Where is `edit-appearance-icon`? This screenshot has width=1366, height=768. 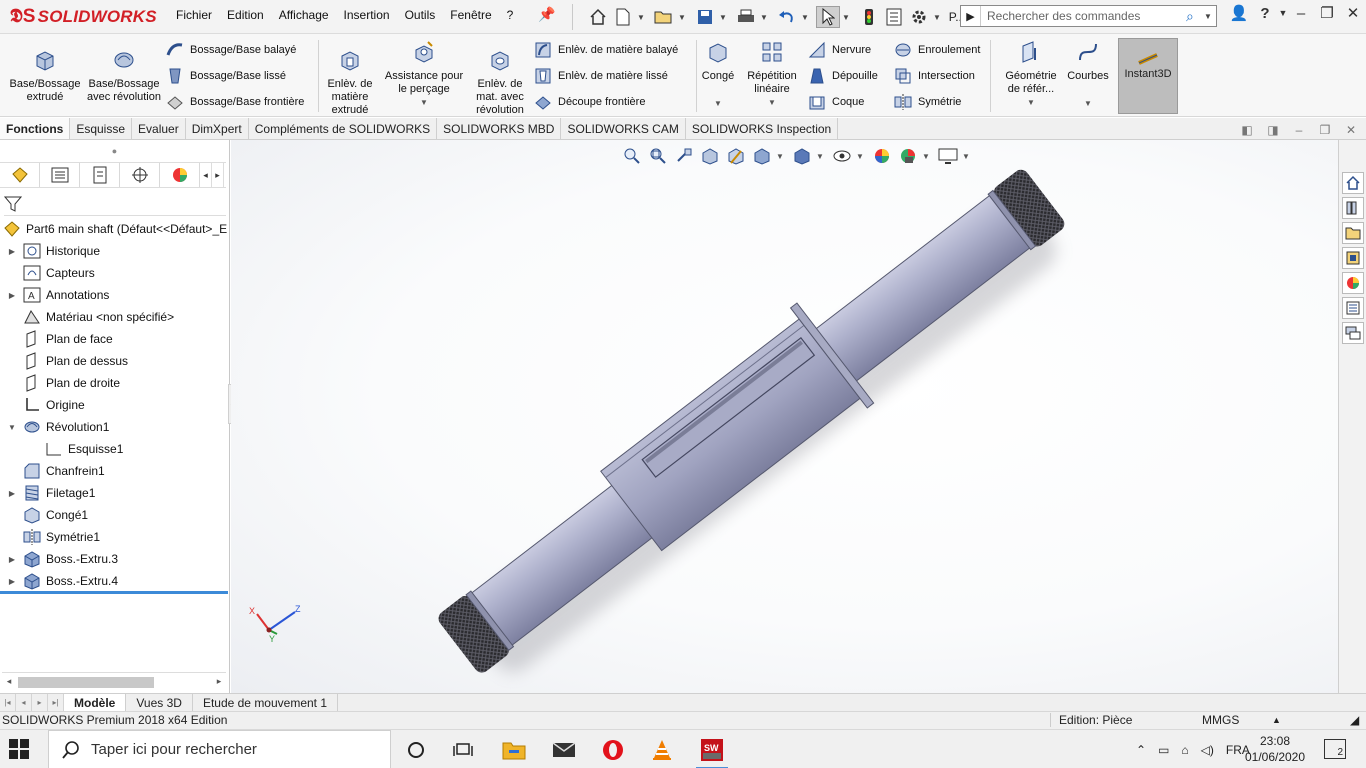 edit-appearance-icon is located at coordinates (882, 156).